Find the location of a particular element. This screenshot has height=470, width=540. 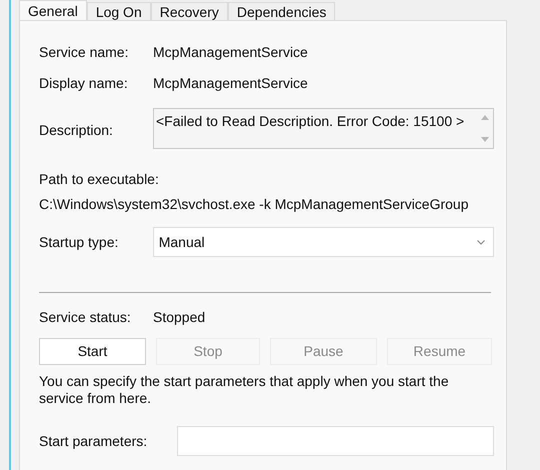

field-label: Display name: is located at coordinates (84, 83).